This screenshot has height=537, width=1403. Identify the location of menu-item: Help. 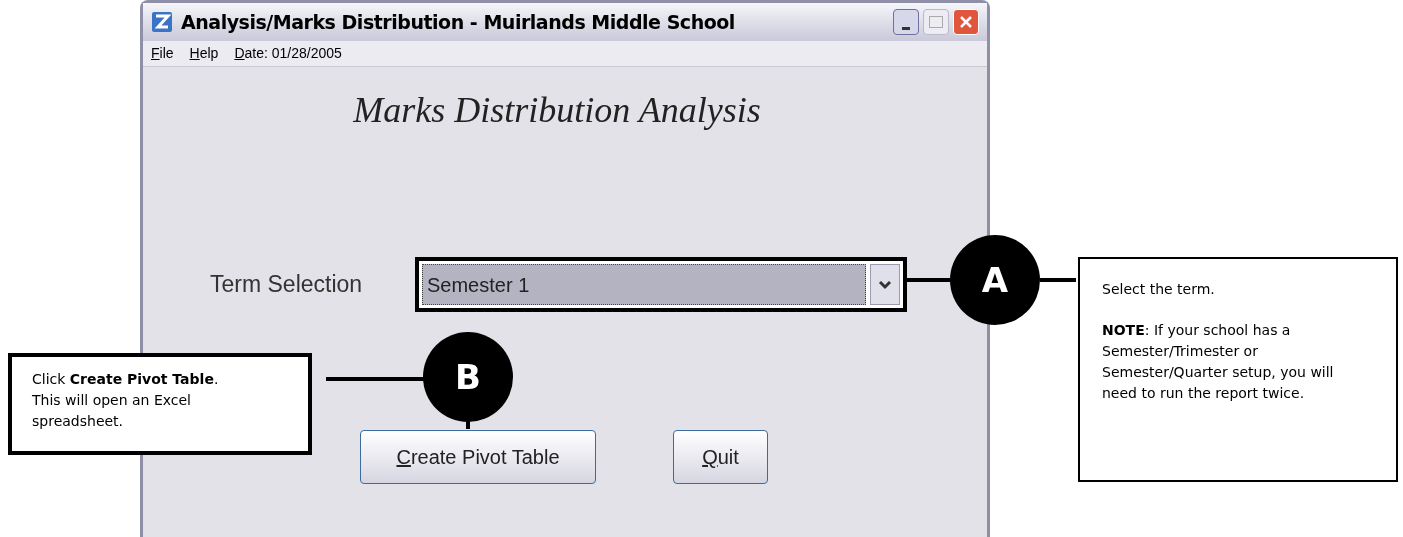
(204, 53).